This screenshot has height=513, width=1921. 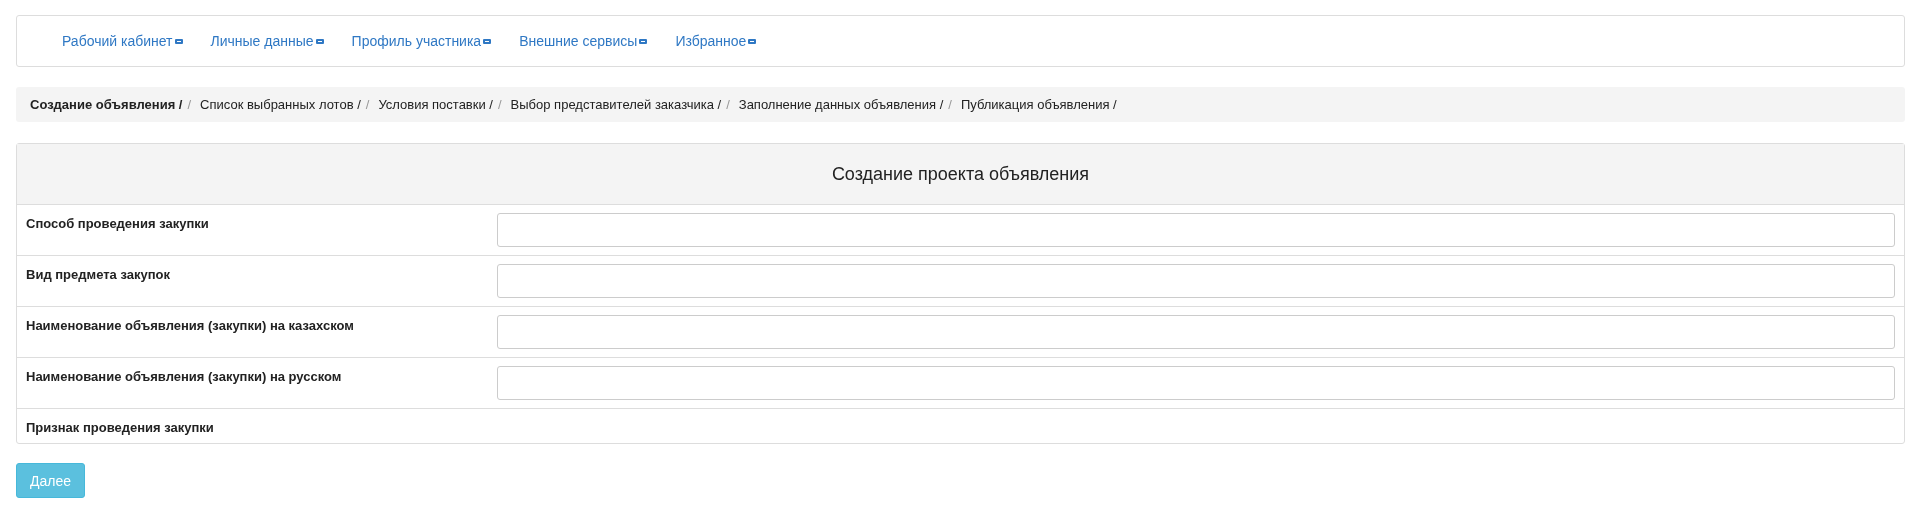 I want to click on breadcrumb-item: Условия поставки /, so click(x=435, y=104).